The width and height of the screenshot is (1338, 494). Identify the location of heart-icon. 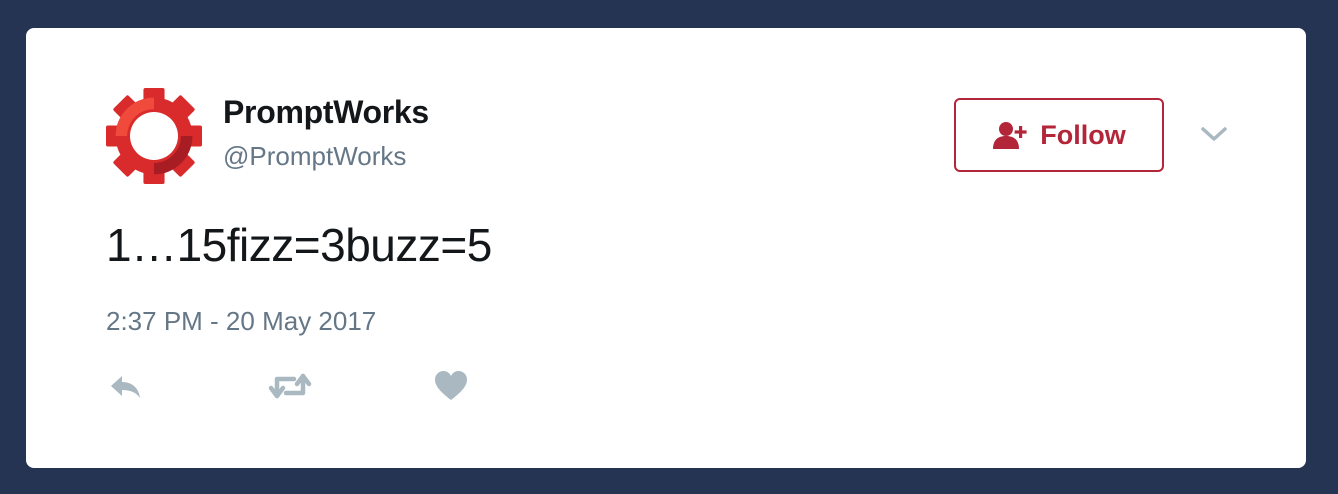
(451, 386).